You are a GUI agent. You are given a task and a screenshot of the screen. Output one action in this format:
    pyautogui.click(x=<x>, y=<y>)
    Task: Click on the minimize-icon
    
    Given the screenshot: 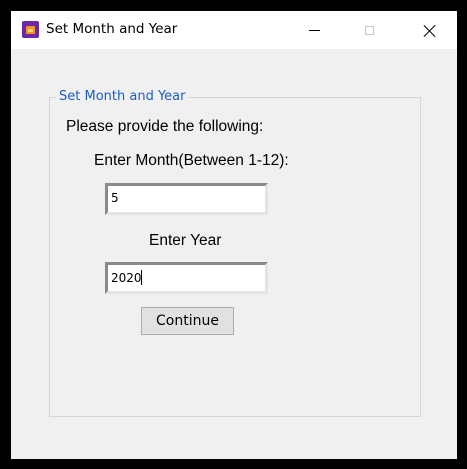 What is the action you would take?
    pyautogui.click(x=314, y=30)
    